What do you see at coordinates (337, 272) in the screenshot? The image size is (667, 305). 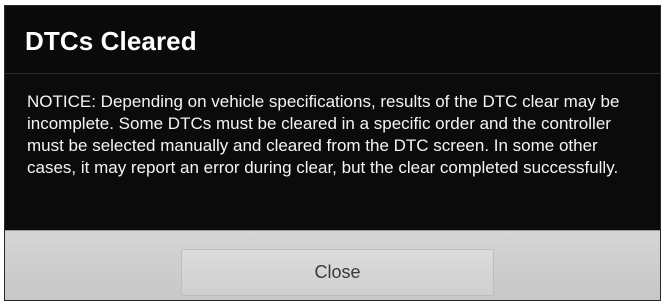 I see `close-button: Close` at bounding box center [337, 272].